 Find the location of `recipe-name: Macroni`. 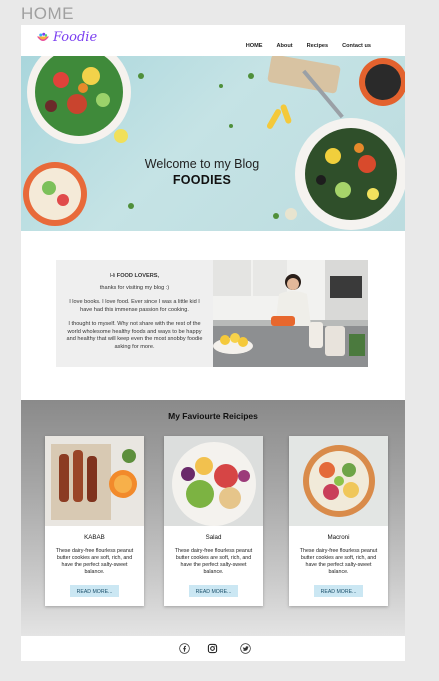

recipe-name: Macroni is located at coordinates (338, 537).